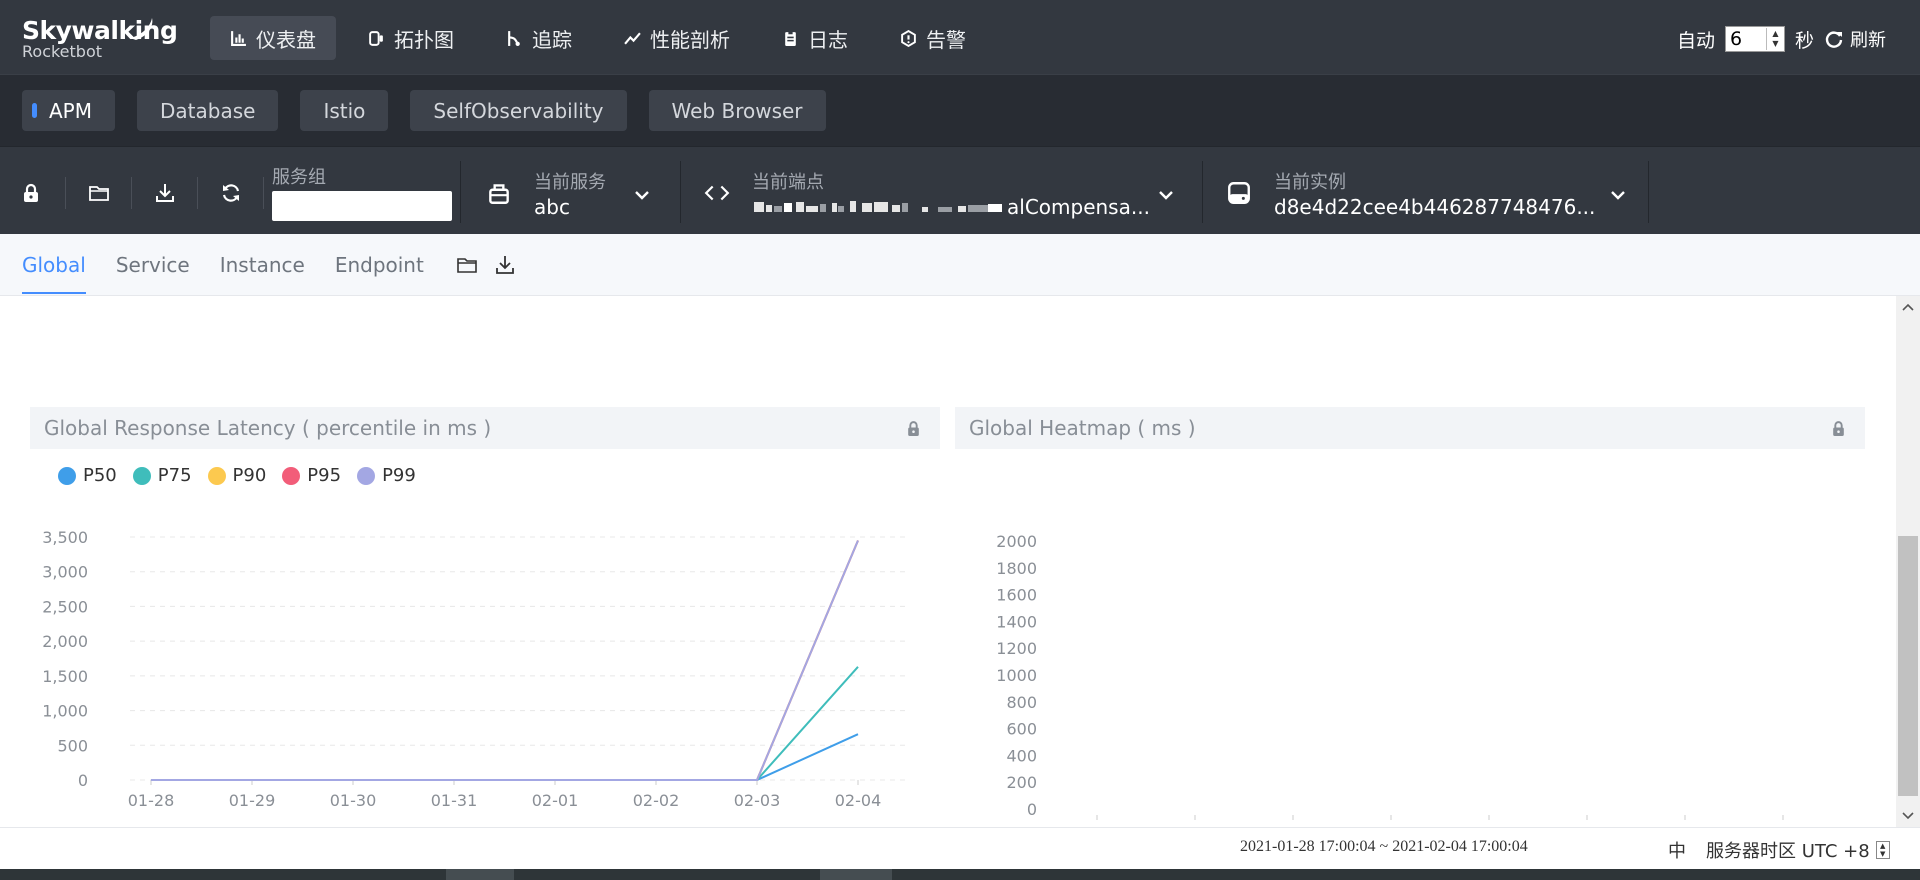 The width and height of the screenshot is (1920, 880). Describe the element at coordinates (1410, 428) in the screenshot. I see `panel-header: Global Heatmap ( ms )` at that location.